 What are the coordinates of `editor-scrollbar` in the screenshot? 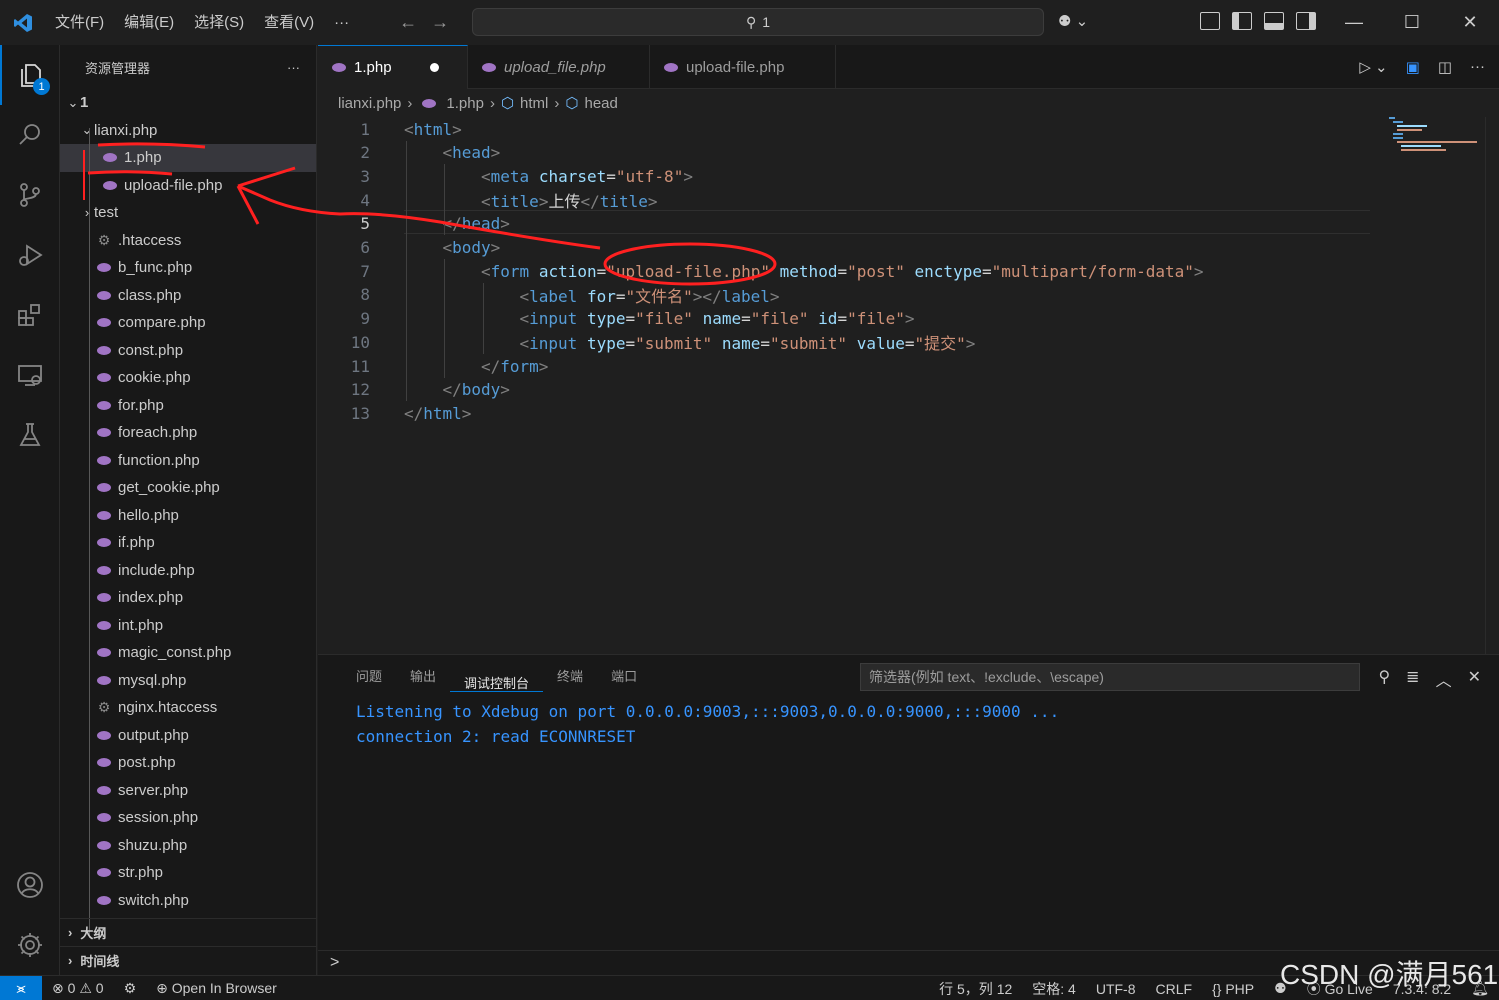 It's located at (1492, 385).